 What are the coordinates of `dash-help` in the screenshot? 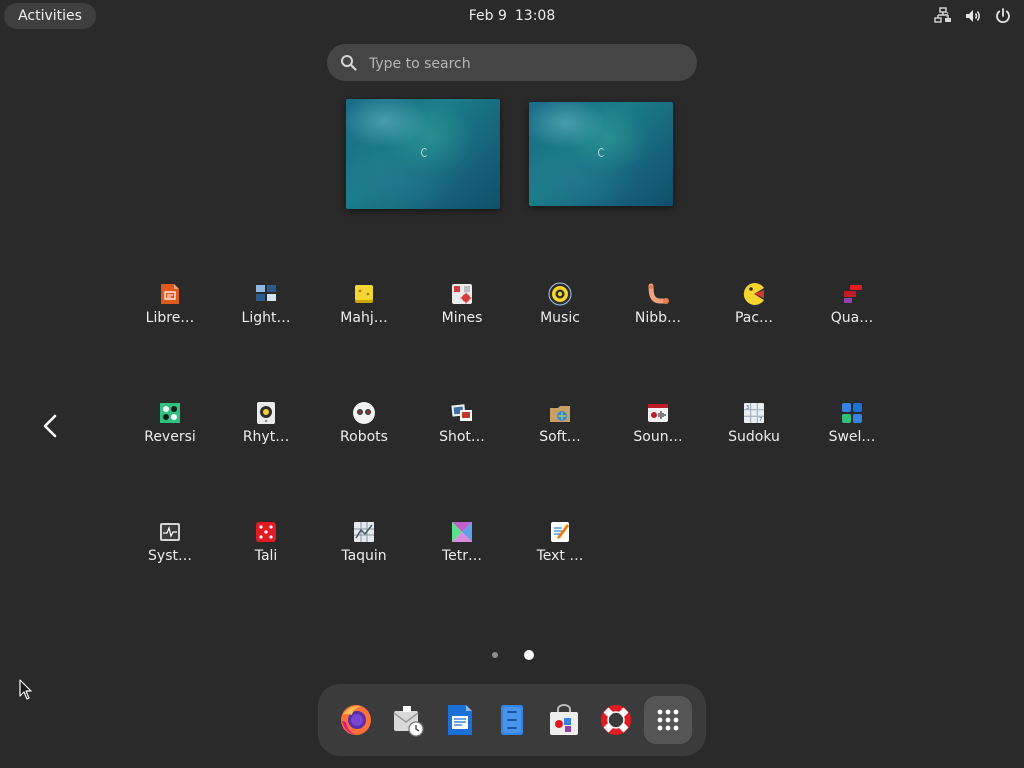 It's located at (616, 720).